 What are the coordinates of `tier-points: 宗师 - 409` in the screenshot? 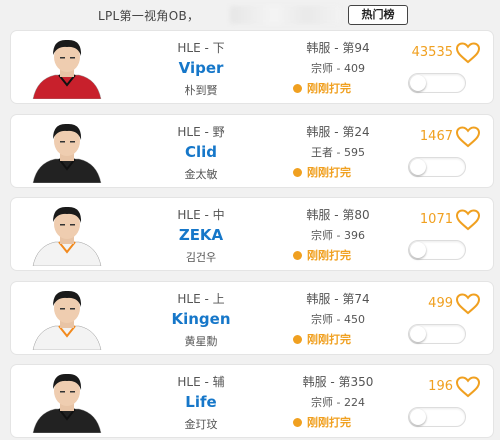 It's located at (338, 68).